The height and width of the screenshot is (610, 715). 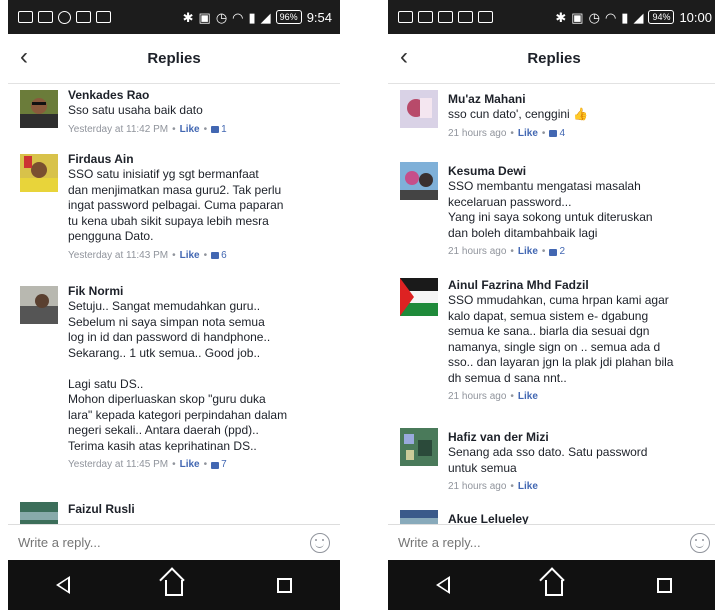 I want to click on like-count: 2, so click(x=557, y=252).